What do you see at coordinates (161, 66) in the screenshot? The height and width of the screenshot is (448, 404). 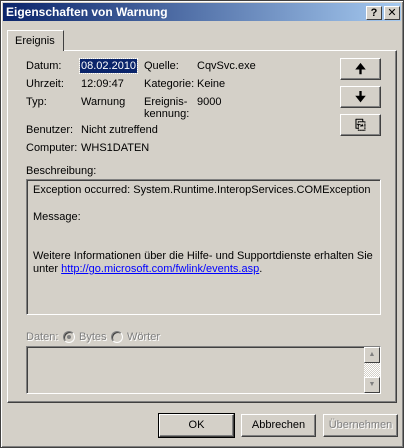 I see `quelle-label: Quelle:` at bounding box center [161, 66].